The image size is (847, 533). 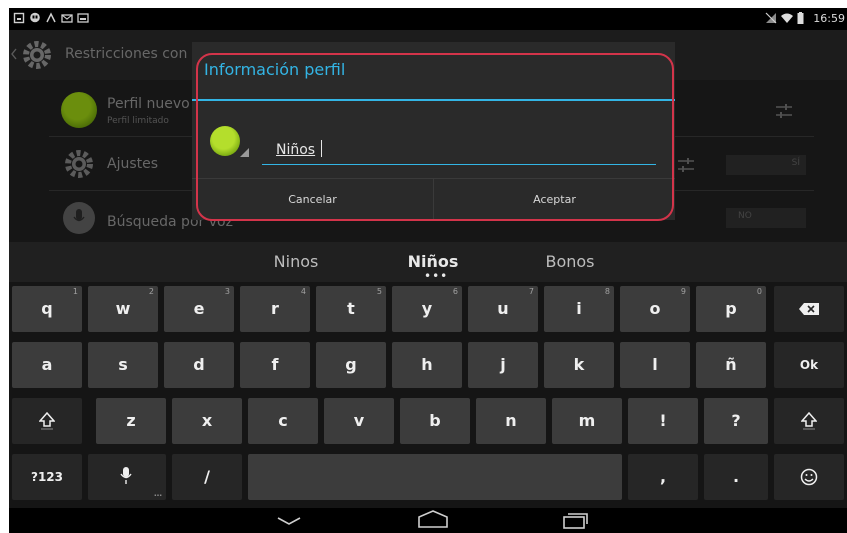 I want to click on more-suggestions-dots: •••, so click(x=436, y=276).